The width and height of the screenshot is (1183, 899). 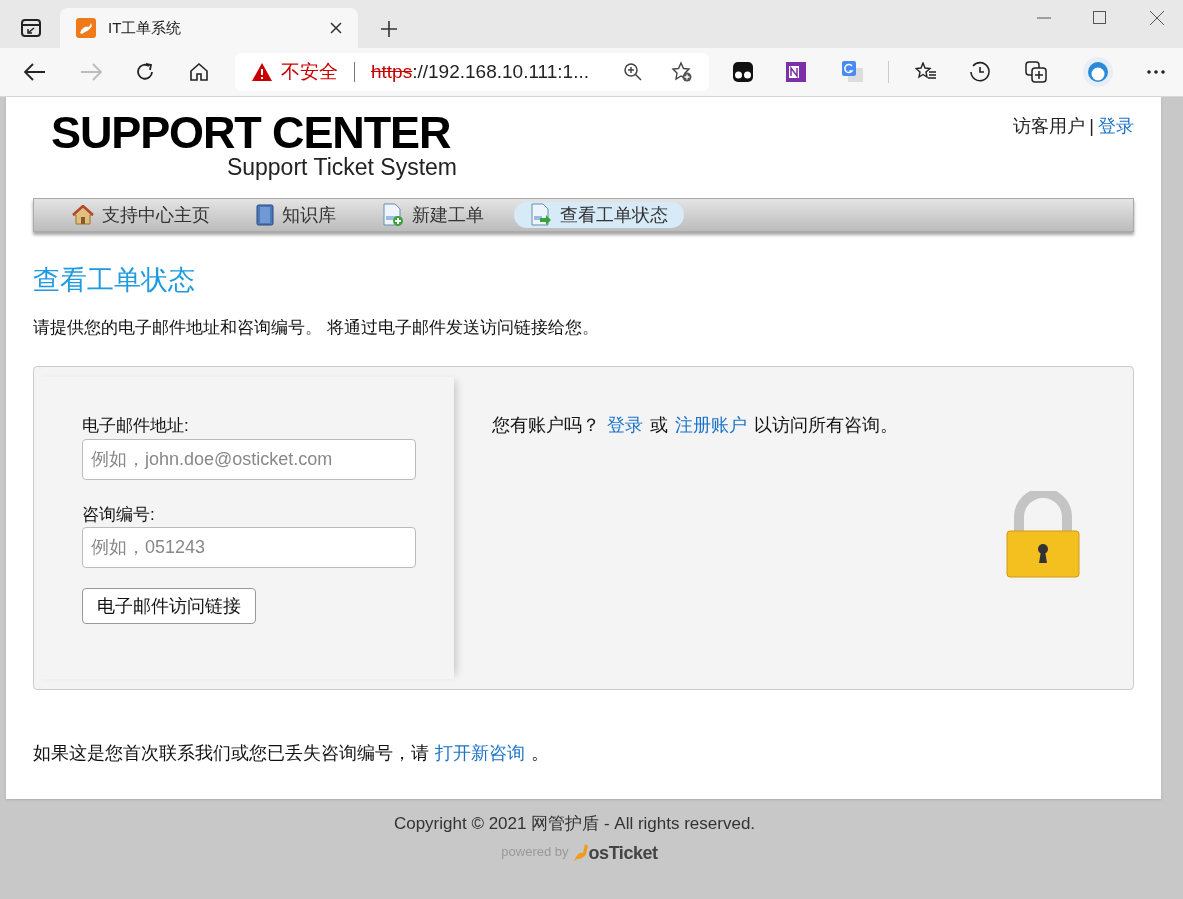 I want to click on security-warning: 不安全, so click(x=309, y=71).